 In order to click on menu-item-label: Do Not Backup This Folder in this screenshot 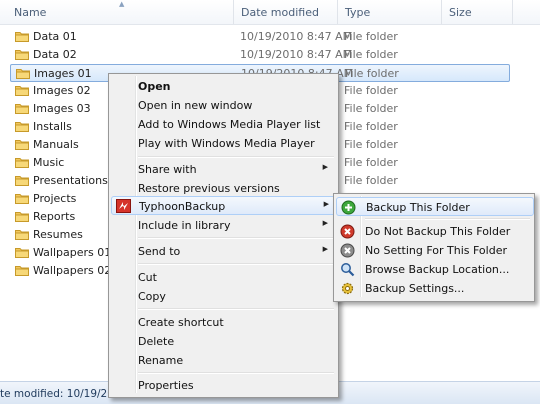, I will do `click(438, 231)`.